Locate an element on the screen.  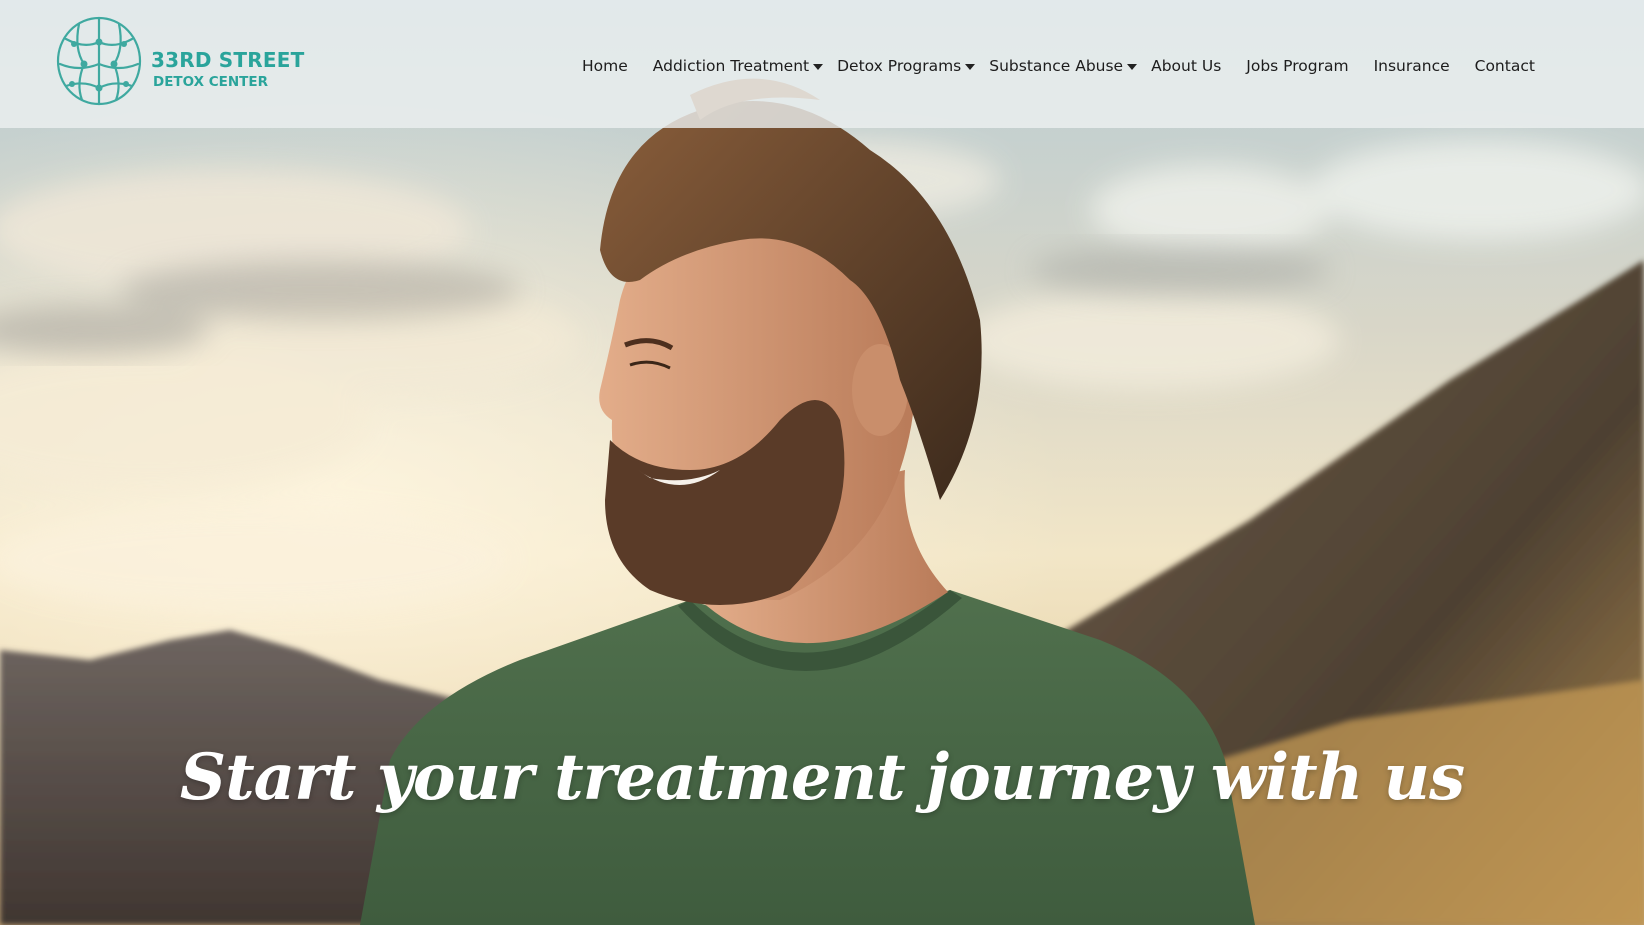
nav-label: Insurance is located at coordinates (1411, 66).